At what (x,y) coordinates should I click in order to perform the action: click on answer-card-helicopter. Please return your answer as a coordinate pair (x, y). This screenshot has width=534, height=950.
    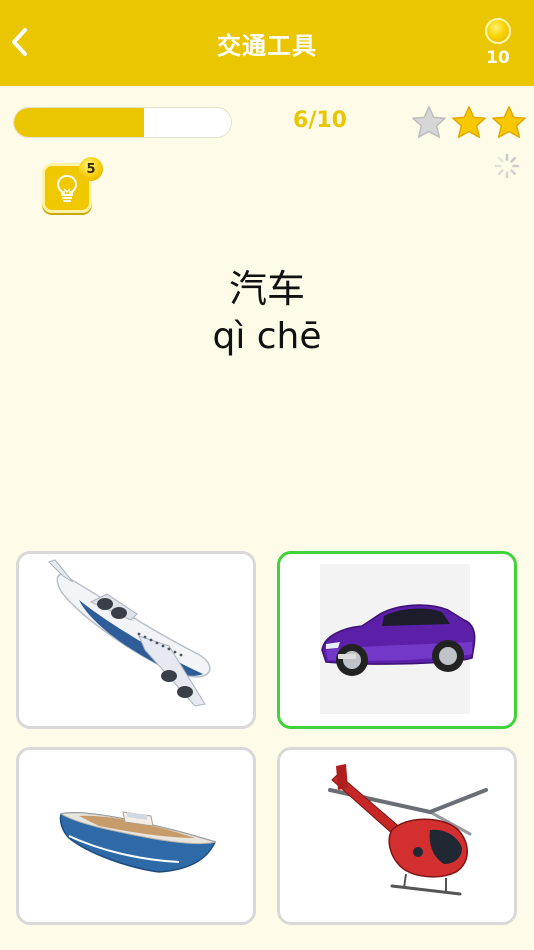
    Looking at the image, I should click on (397, 836).